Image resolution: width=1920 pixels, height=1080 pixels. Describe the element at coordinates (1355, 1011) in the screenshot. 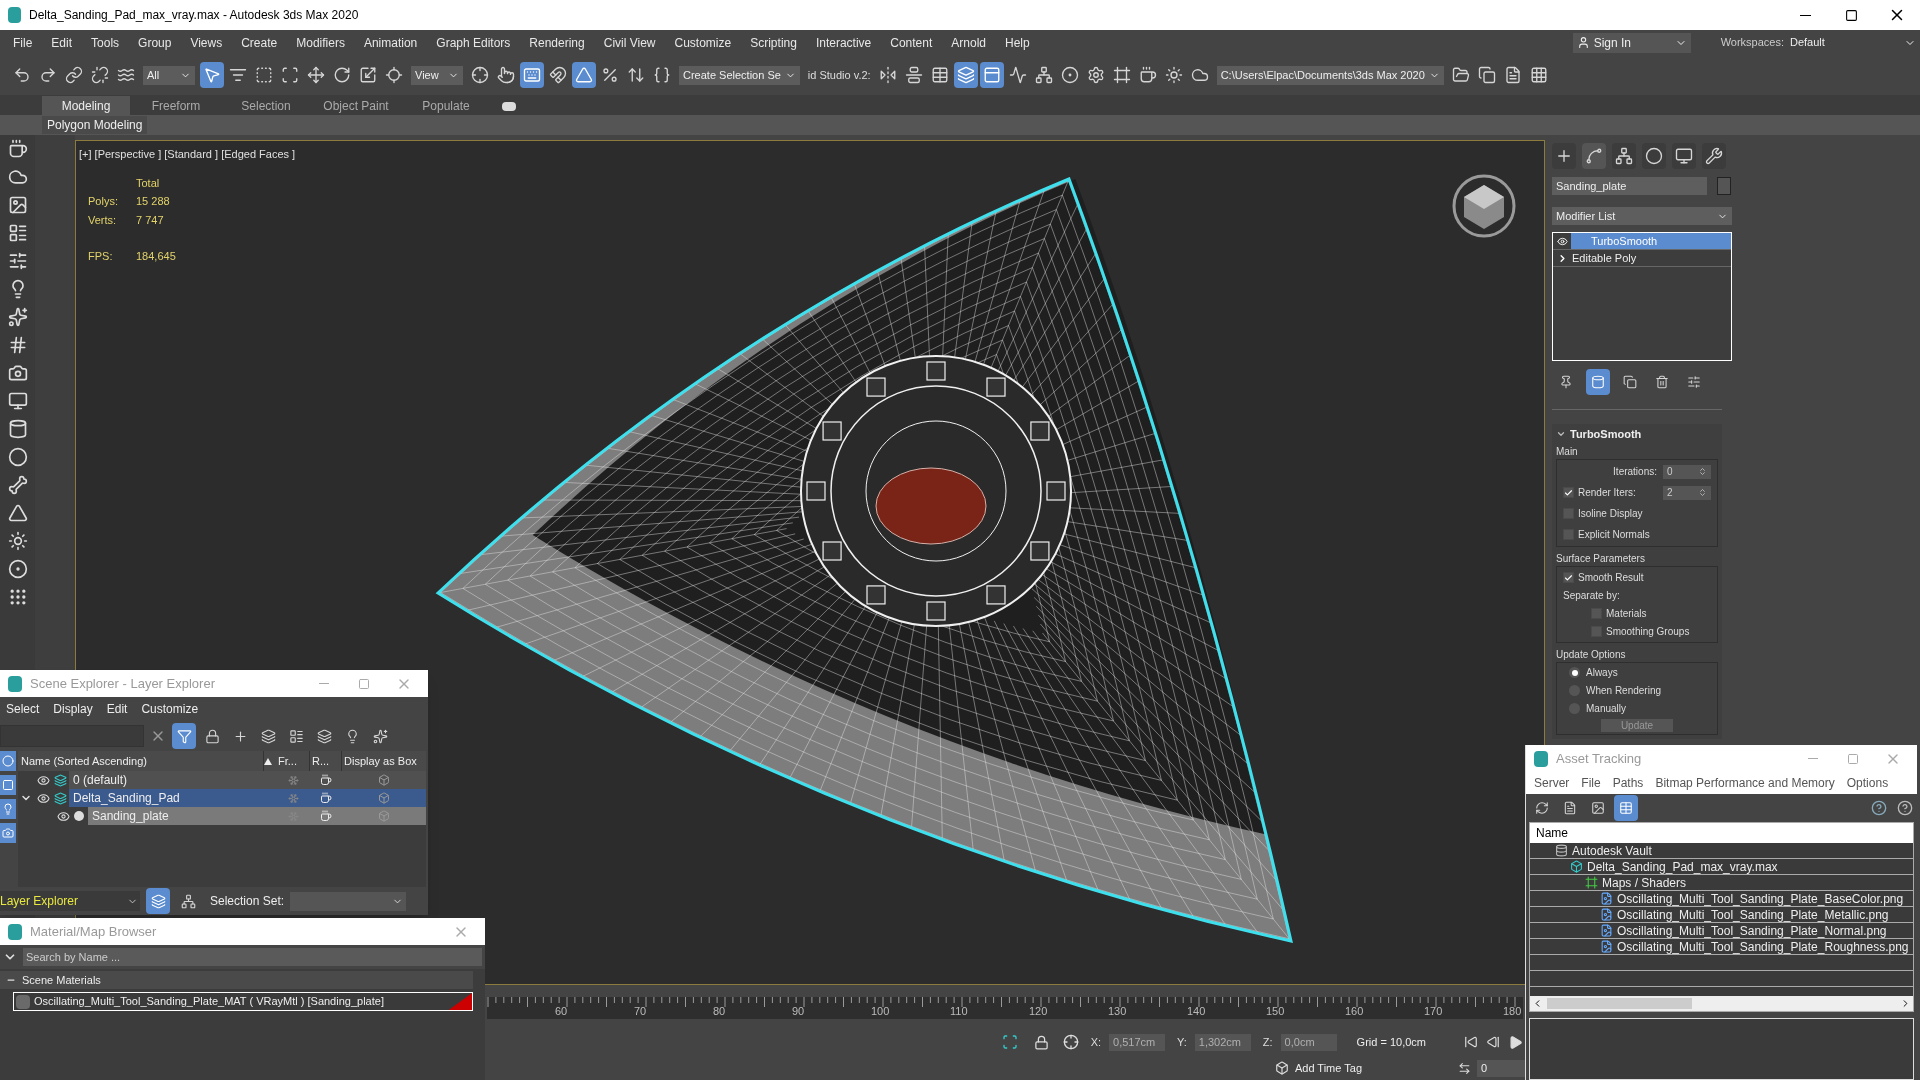

I see `frame-number: 160` at that location.